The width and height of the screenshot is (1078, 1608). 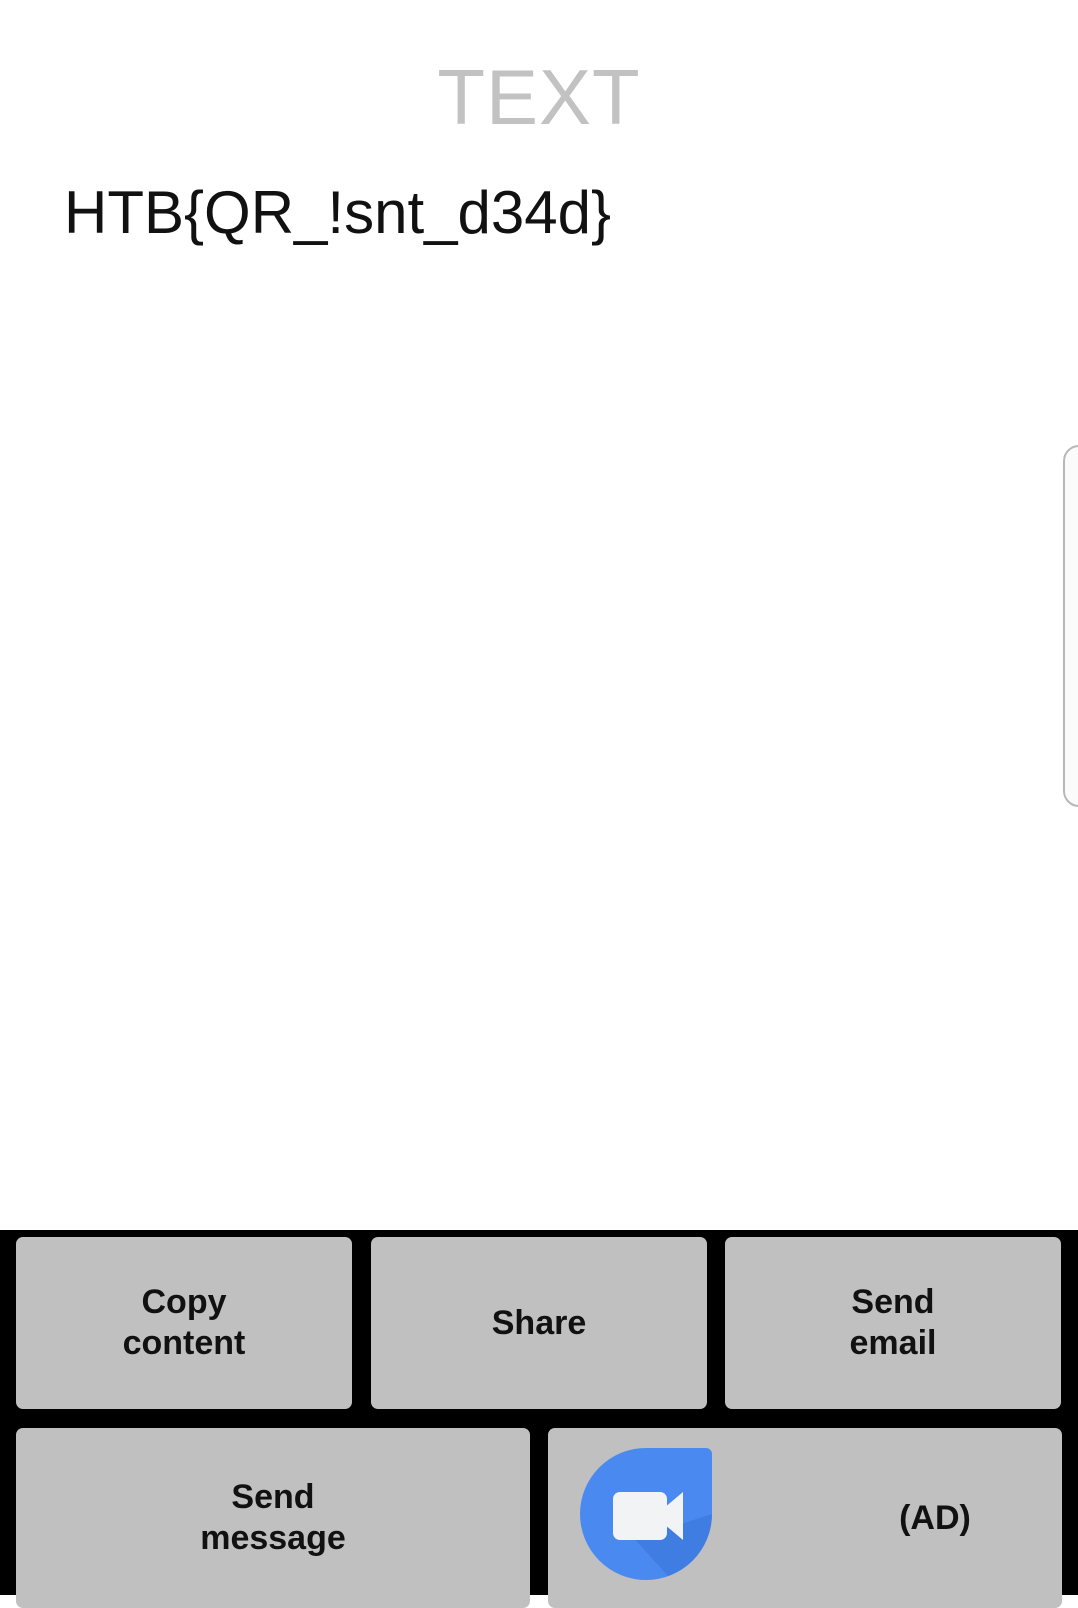 What do you see at coordinates (1070, 626) in the screenshot?
I see `edge-panel-handle` at bounding box center [1070, 626].